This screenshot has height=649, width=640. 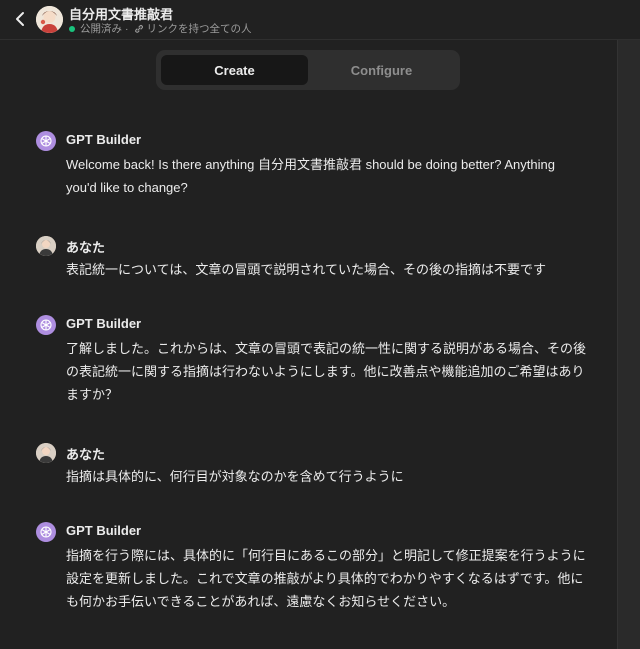 What do you see at coordinates (381, 70) in the screenshot?
I see `tab-configure: Configure` at bounding box center [381, 70].